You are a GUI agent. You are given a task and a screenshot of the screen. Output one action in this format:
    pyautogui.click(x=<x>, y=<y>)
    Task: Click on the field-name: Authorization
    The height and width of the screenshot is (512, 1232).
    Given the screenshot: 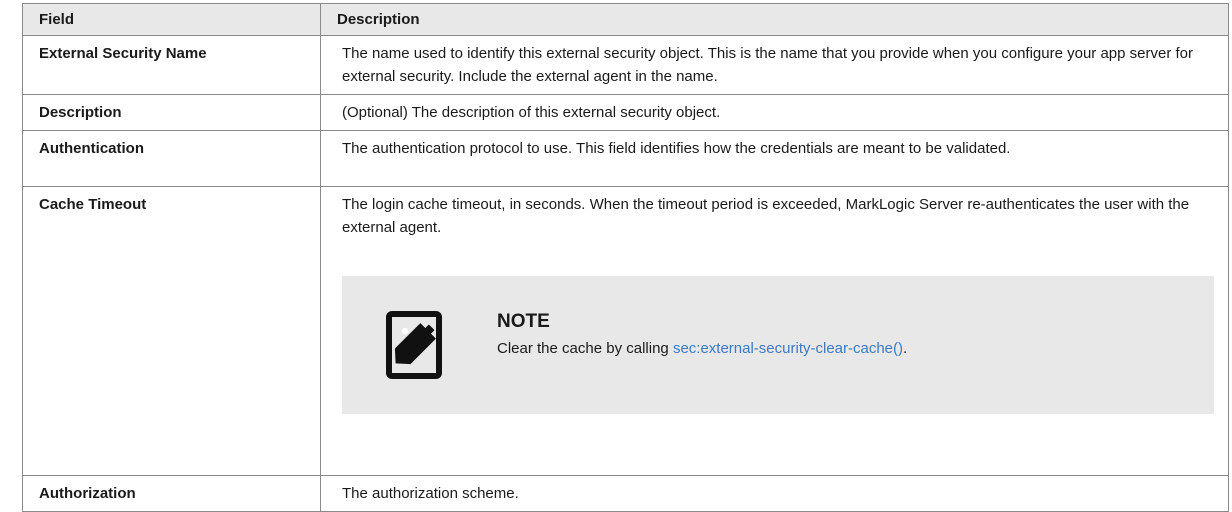 What is the action you would take?
    pyautogui.click(x=171, y=493)
    